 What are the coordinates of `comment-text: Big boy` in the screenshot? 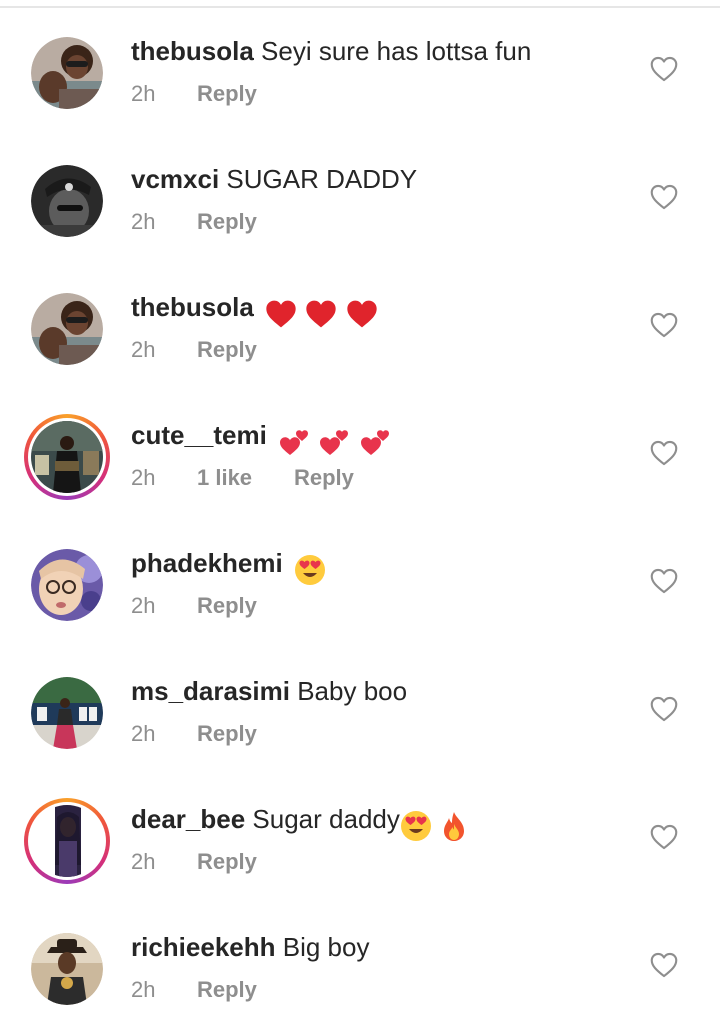 It's located at (326, 947).